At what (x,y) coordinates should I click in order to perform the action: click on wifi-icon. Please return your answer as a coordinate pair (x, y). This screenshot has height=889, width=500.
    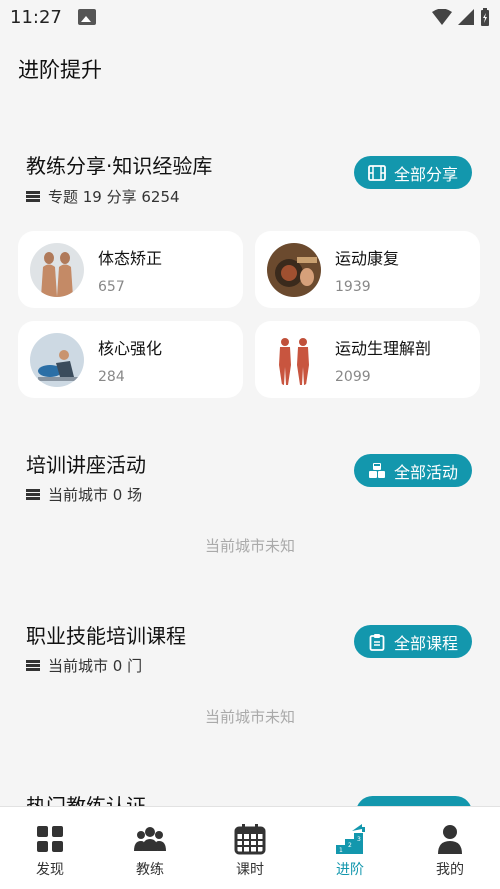
    Looking at the image, I should click on (442, 17).